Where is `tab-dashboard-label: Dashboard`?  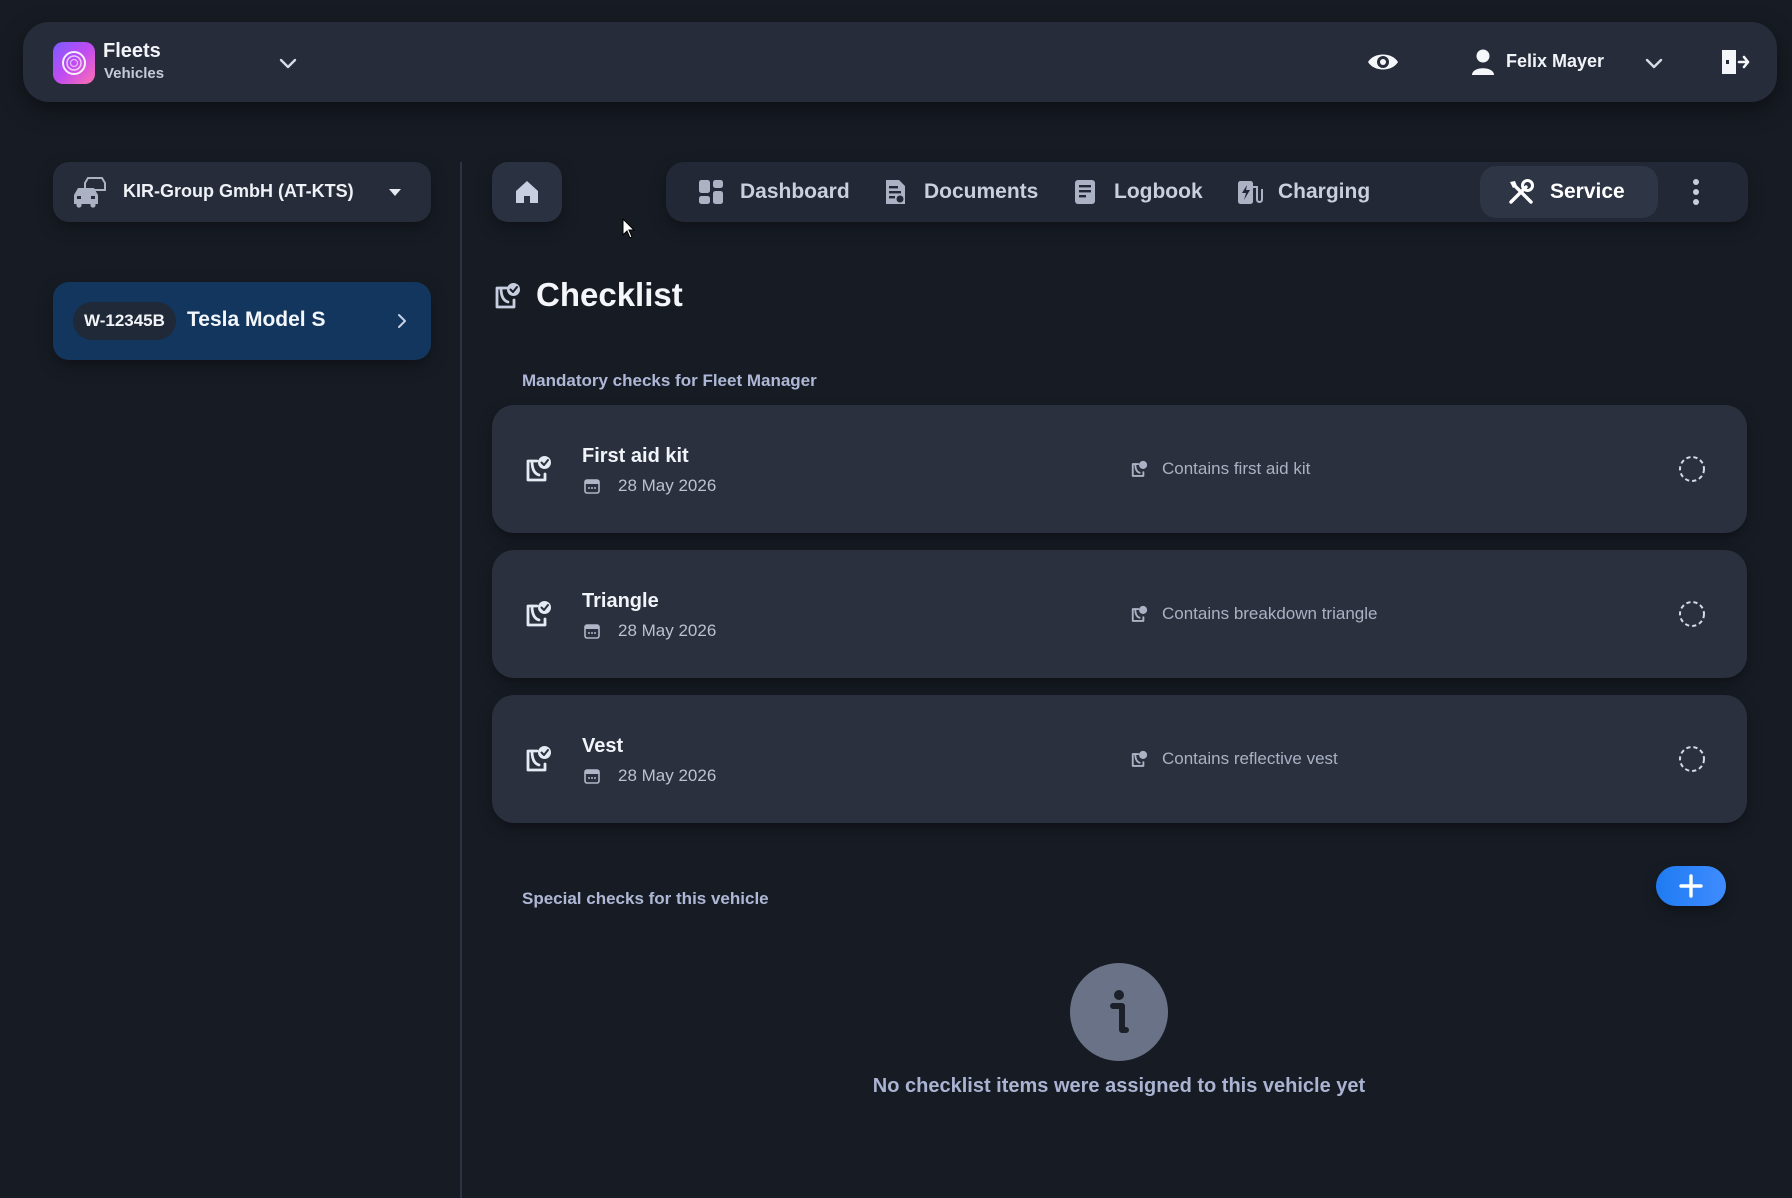 tab-dashboard-label: Dashboard is located at coordinates (795, 191).